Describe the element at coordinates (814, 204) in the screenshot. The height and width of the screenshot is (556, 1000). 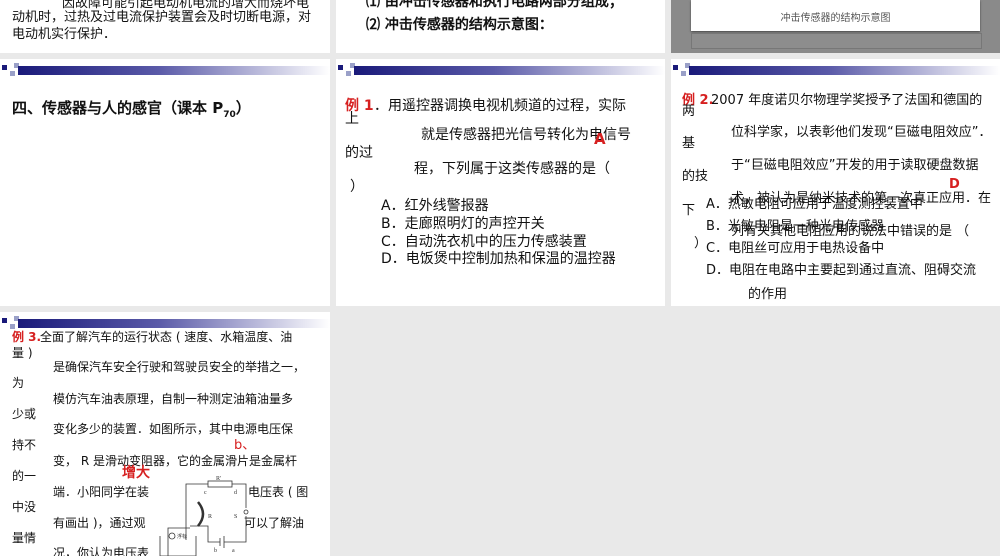
I see `option-a: A．热敏电阻可应用于温度测控装置中` at that location.